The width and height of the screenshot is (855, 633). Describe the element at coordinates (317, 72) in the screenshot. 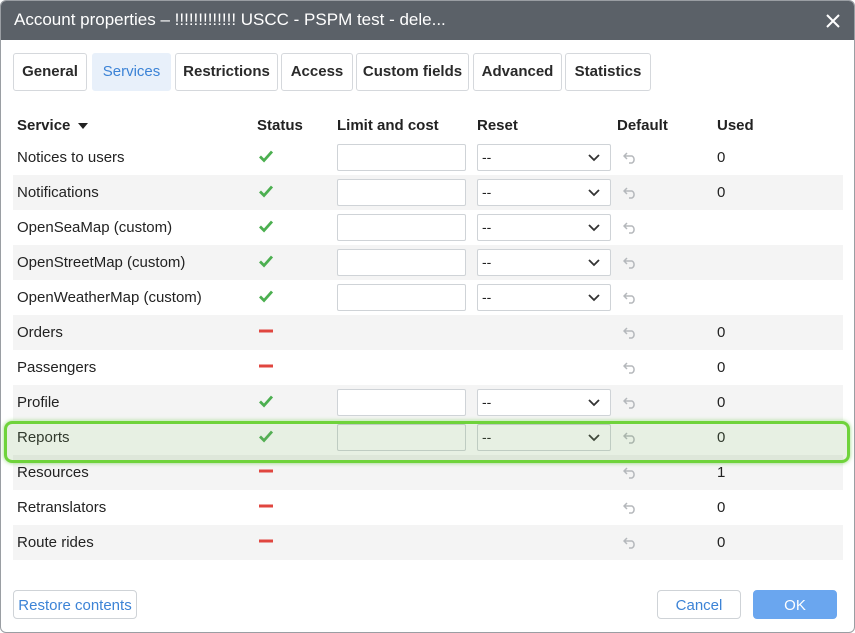

I see `tab-access: Access` at that location.